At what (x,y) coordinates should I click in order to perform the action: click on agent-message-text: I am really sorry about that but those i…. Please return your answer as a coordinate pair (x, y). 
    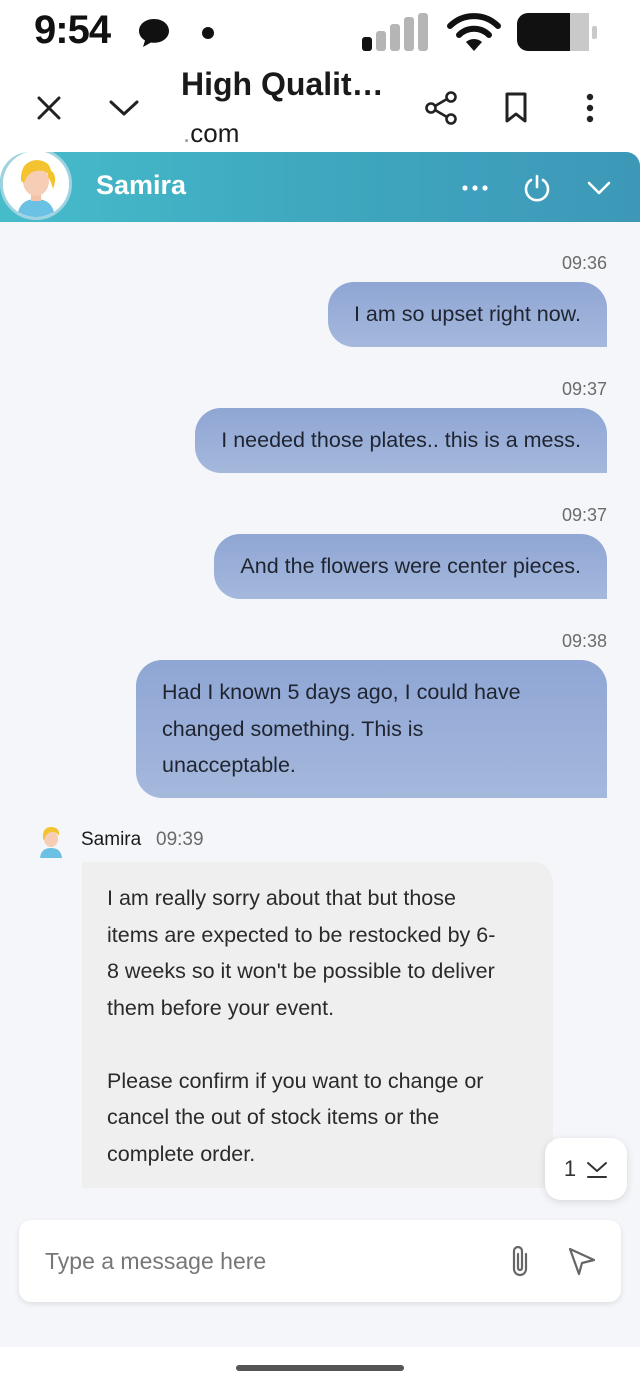
    Looking at the image, I should click on (301, 1026).